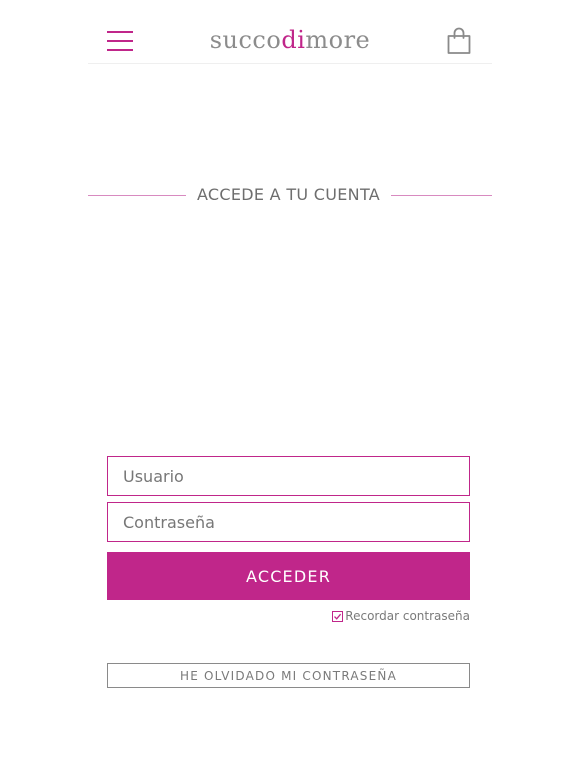  I want to click on forgot-password-button: HE OLVIDADO MI CONTRASEÑA, so click(288, 675).